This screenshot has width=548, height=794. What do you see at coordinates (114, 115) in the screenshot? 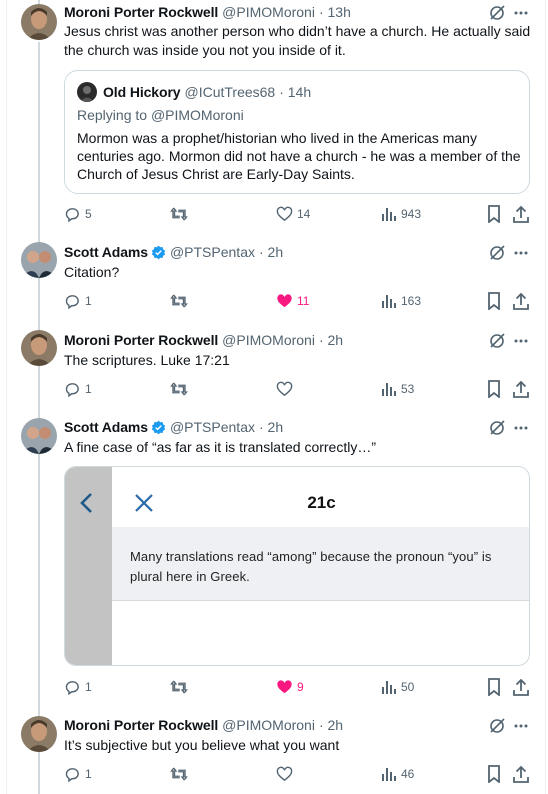
I see `replying-prefix: Replying to` at bounding box center [114, 115].